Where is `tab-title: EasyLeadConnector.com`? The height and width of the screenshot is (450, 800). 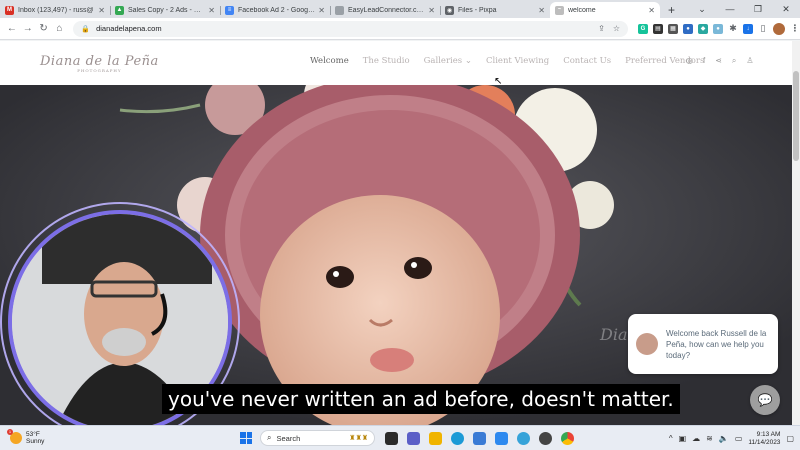
tab-title: EasyLeadConnector.com is located at coordinates (387, 10).